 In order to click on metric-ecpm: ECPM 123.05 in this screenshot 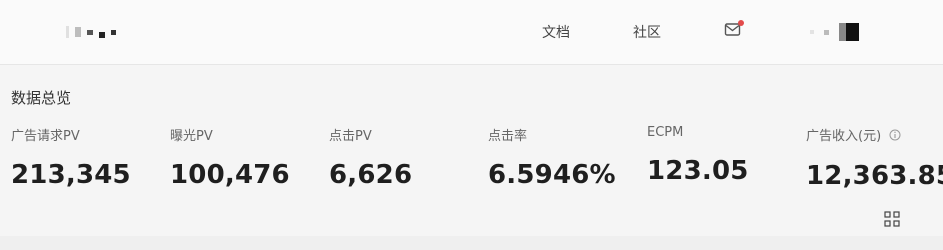, I will do `click(698, 165)`.